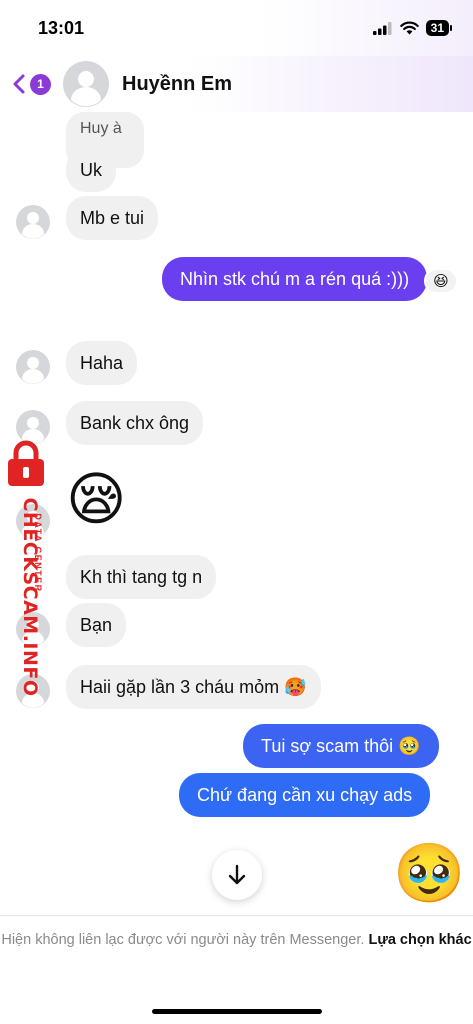 The image size is (473, 1024). Describe the element at coordinates (429, 874) in the screenshot. I see `emoji-message: 🥹` at that location.